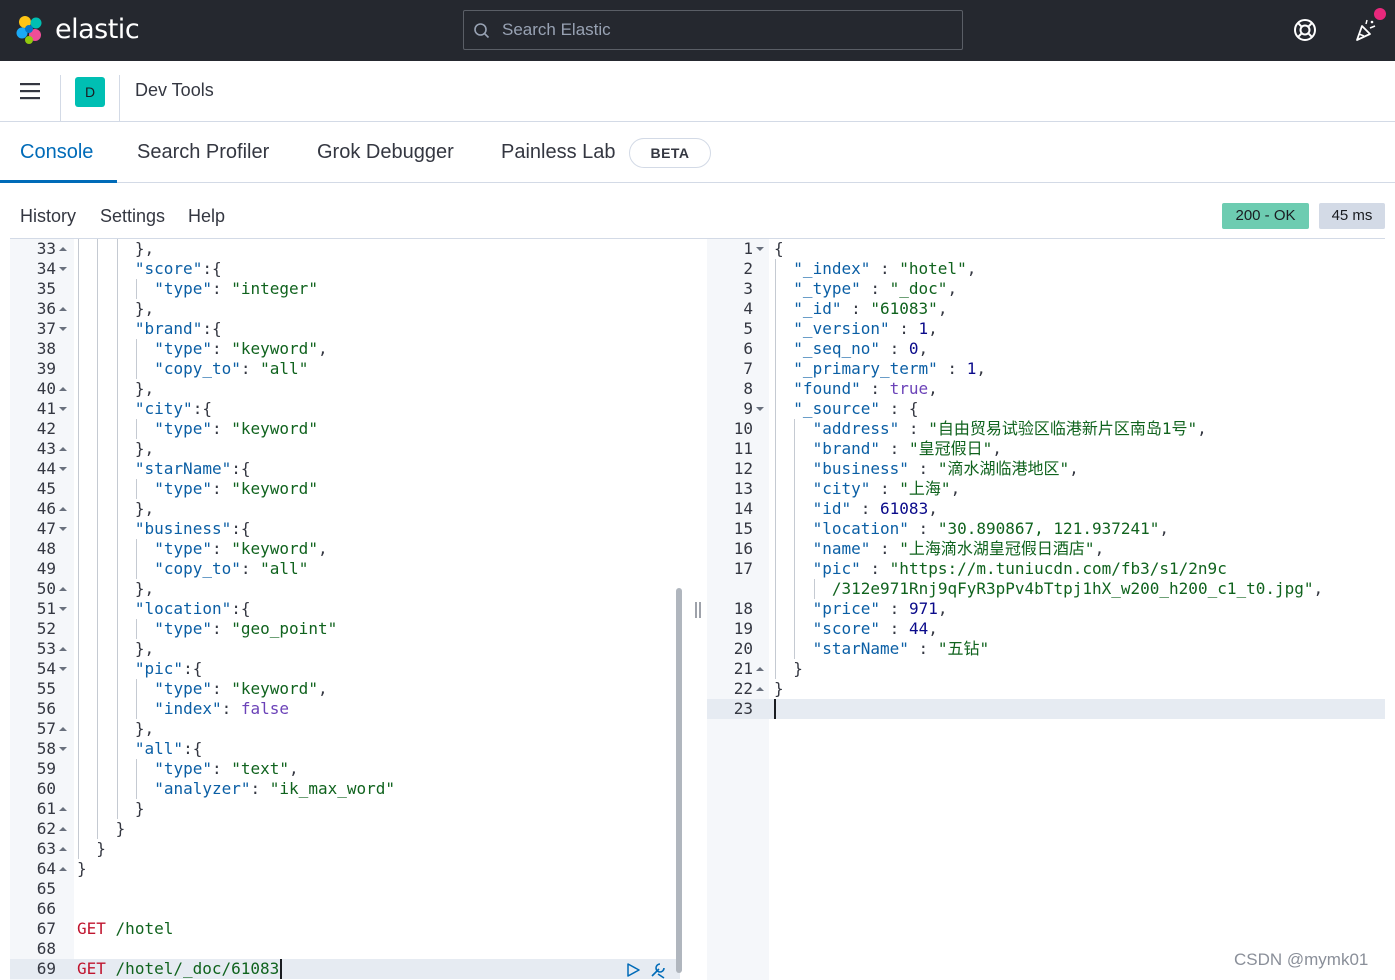 This screenshot has height=980, width=1395. I want to click on space-avatar: D, so click(90, 92).